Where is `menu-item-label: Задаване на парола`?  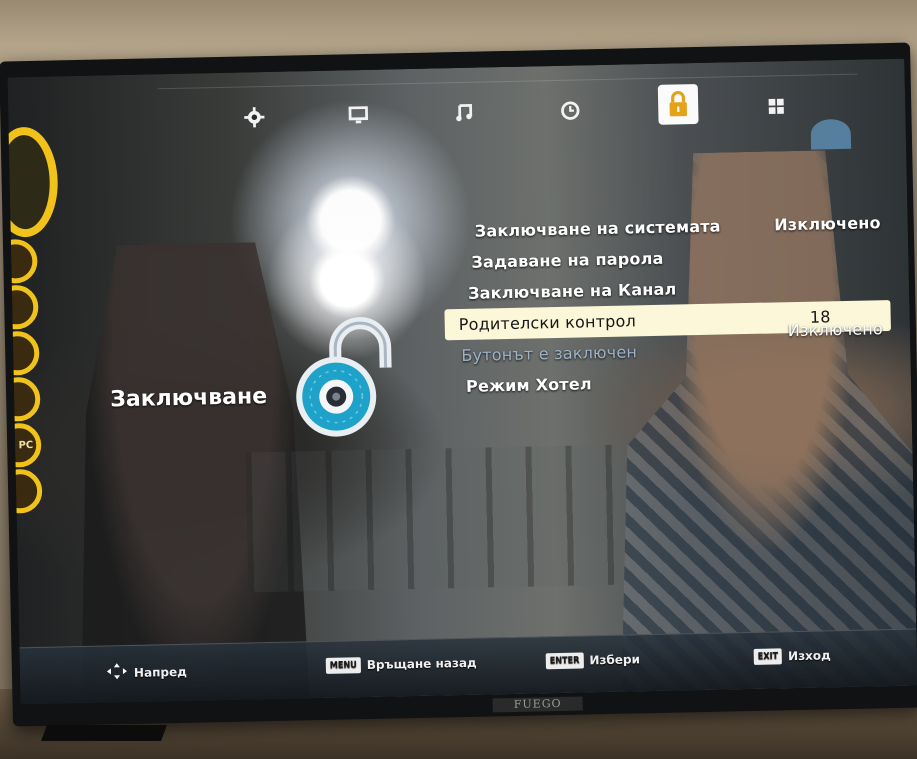
menu-item-label: Задаване на парола is located at coordinates (567, 260).